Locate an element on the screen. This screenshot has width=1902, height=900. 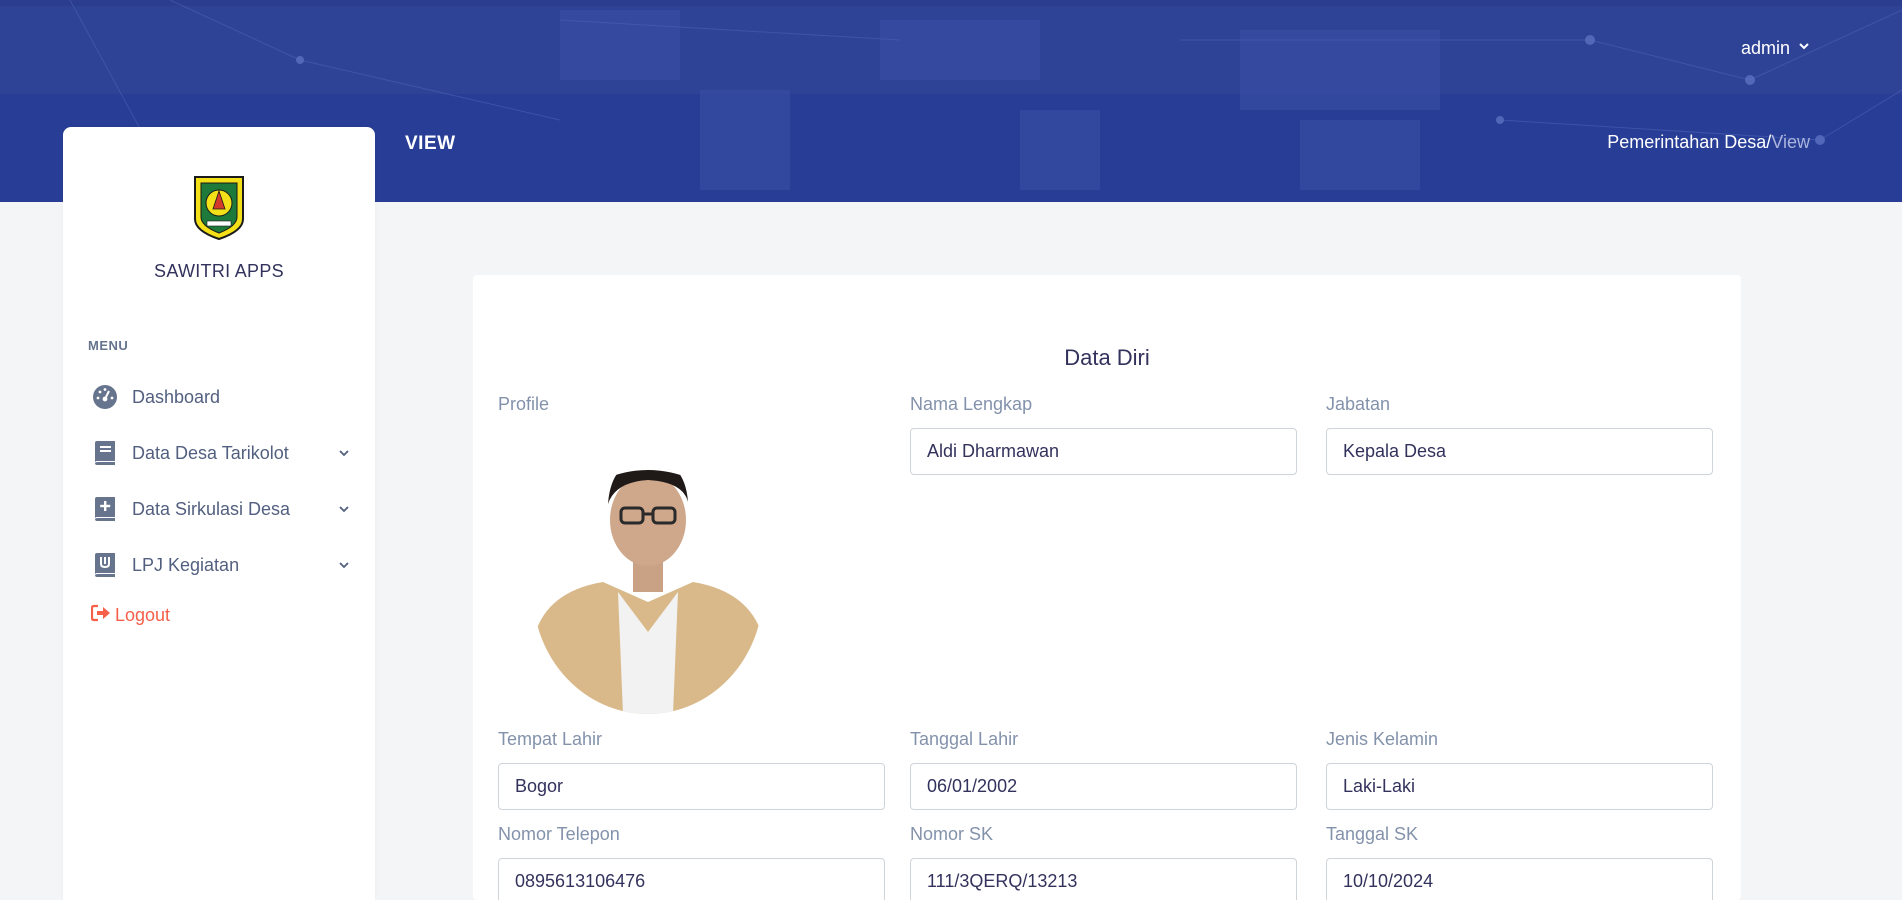
book-plus-icon is located at coordinates (105, 509).